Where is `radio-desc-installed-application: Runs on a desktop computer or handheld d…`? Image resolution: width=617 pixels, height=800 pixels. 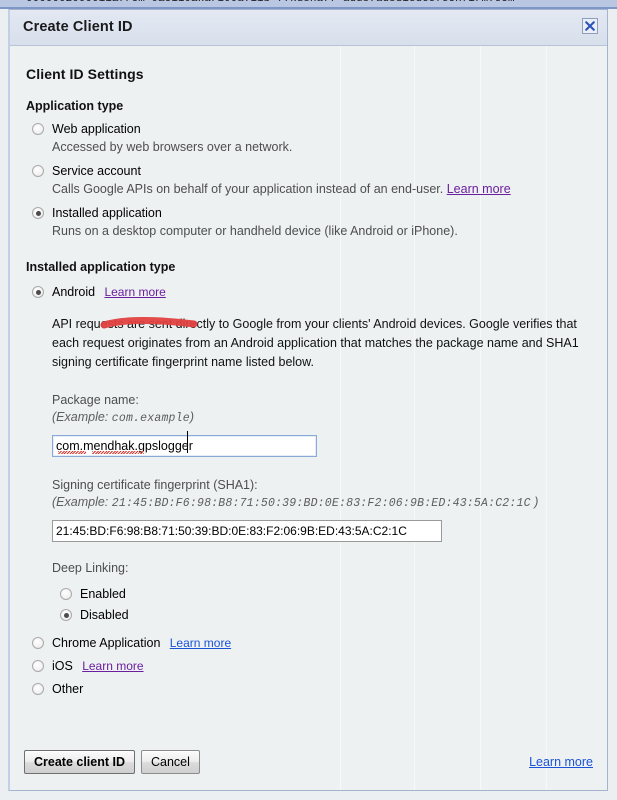 radio-desc-installed-application: Runs on a desktop computer or handheld d… is located at coordinates (255, 231).